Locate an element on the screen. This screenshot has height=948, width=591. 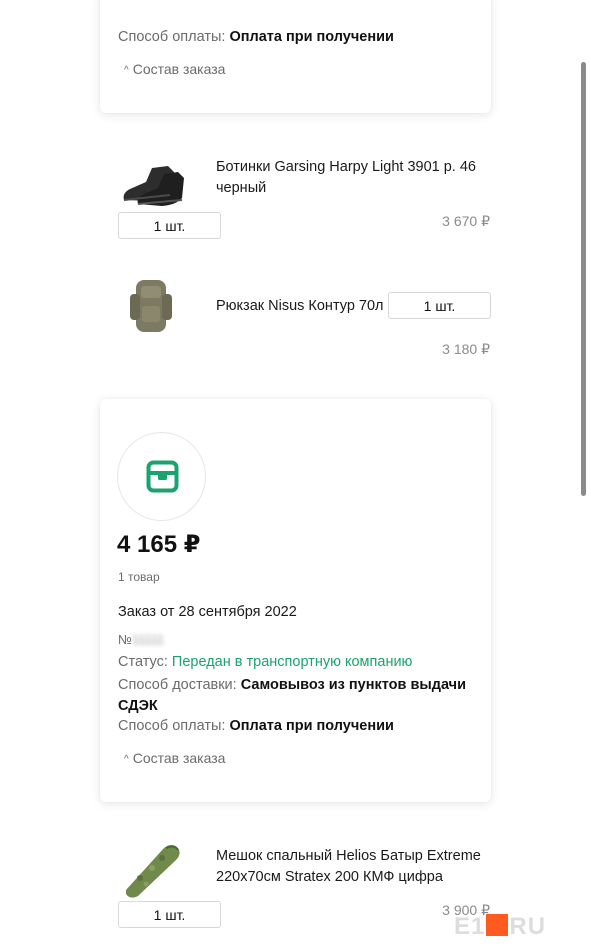
order-payment-row: Способ оплаты: Оплата при получении is located at coordinates (256, 726).